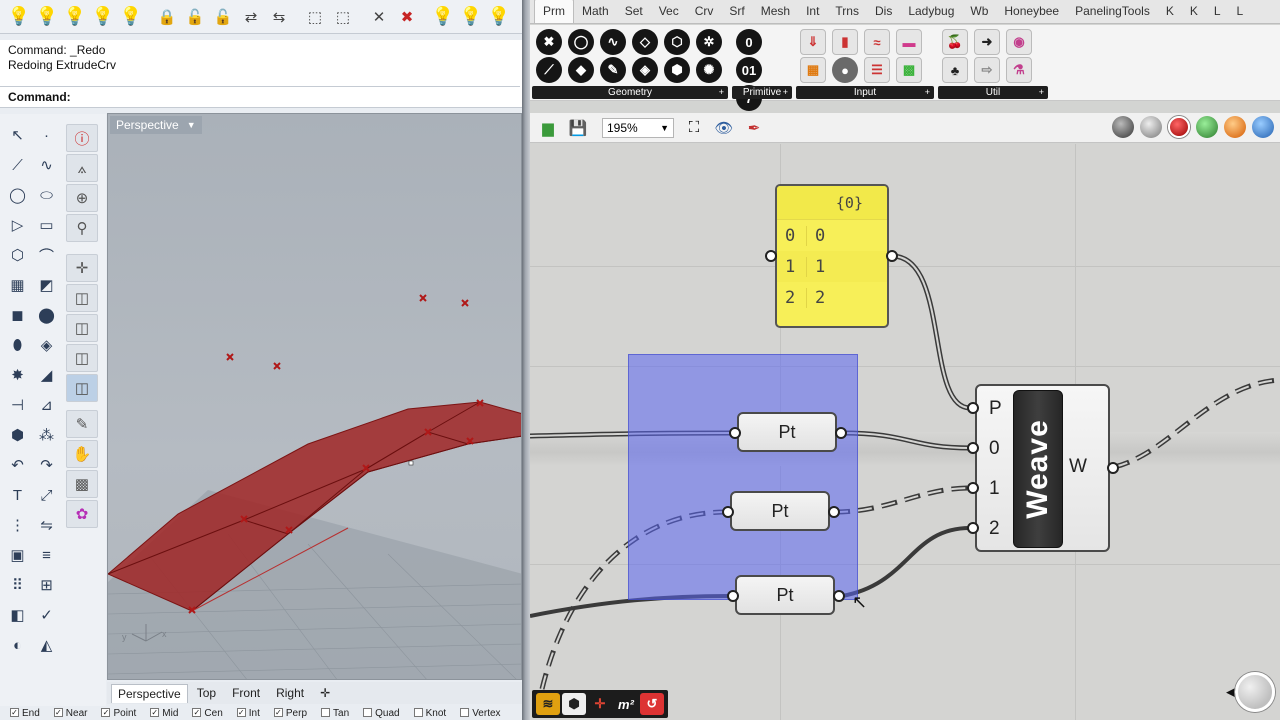  Describe the element at coordinates (46, 465) in the screenshot. I see `join-icon: ↷` at that location.